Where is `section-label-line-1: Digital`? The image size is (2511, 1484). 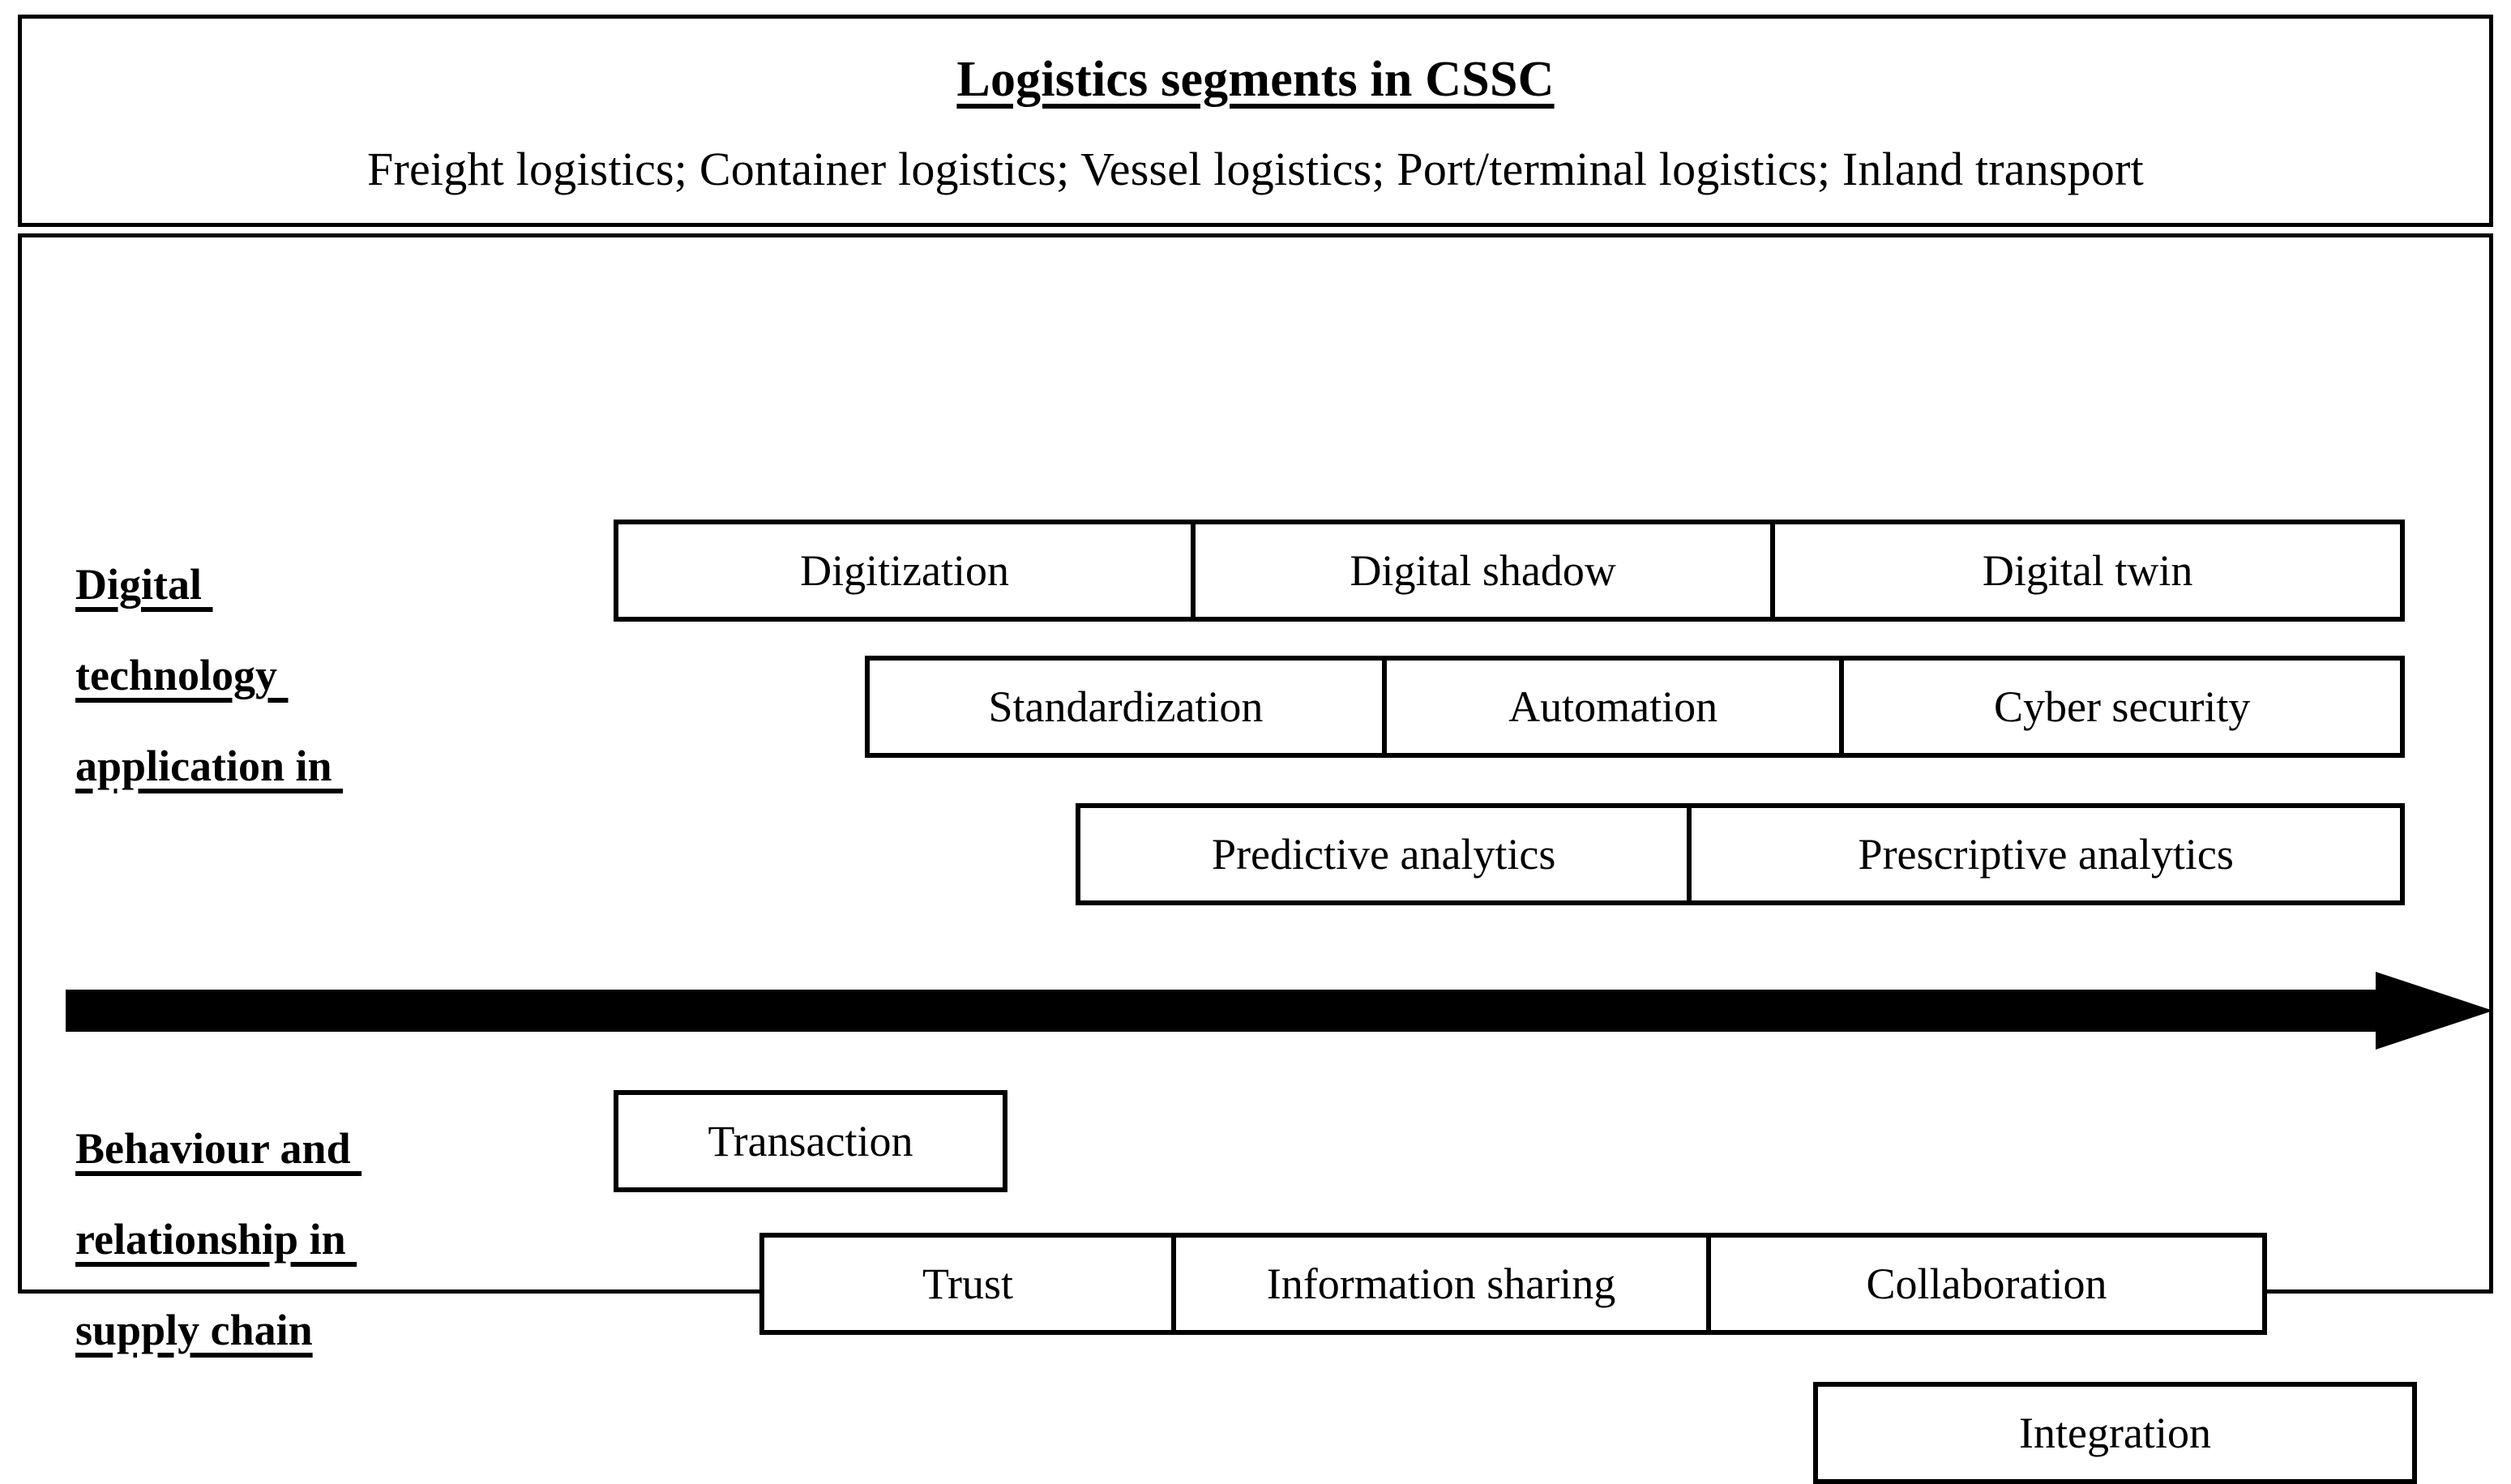 section-label-line-1: Digital is located at coordinates (144, 584).